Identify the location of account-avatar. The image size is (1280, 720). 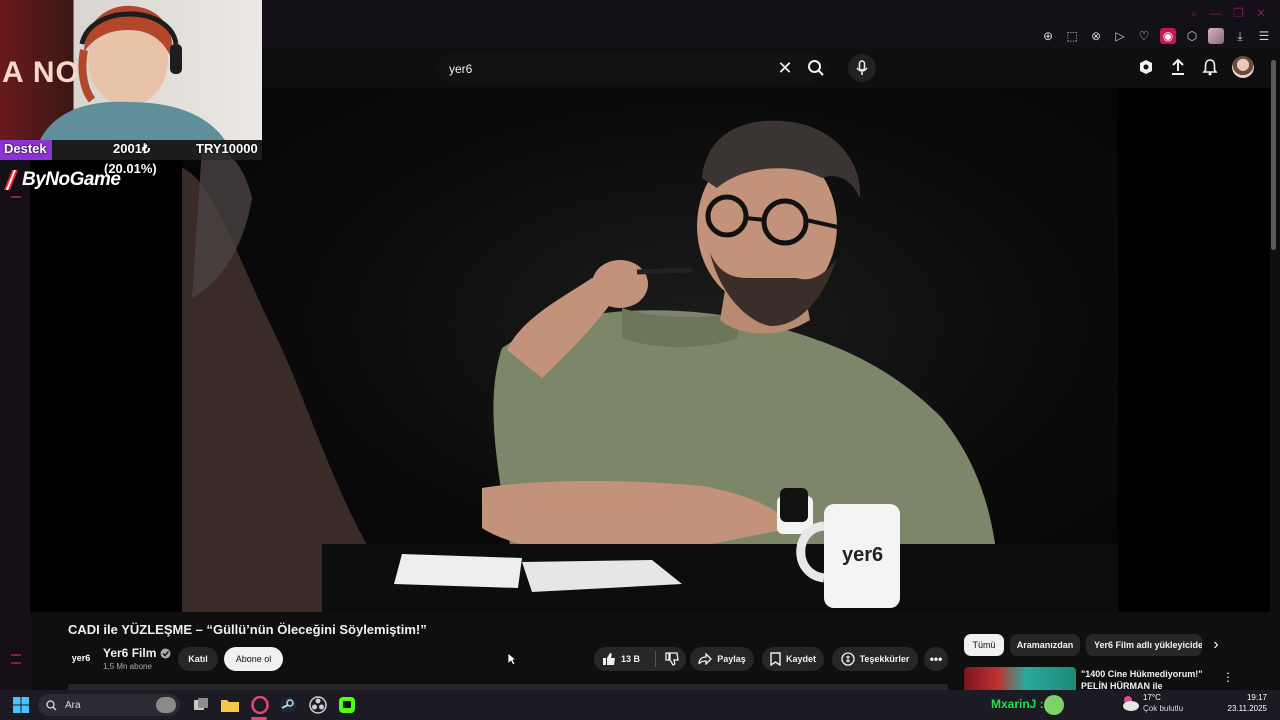
(1243, 67).